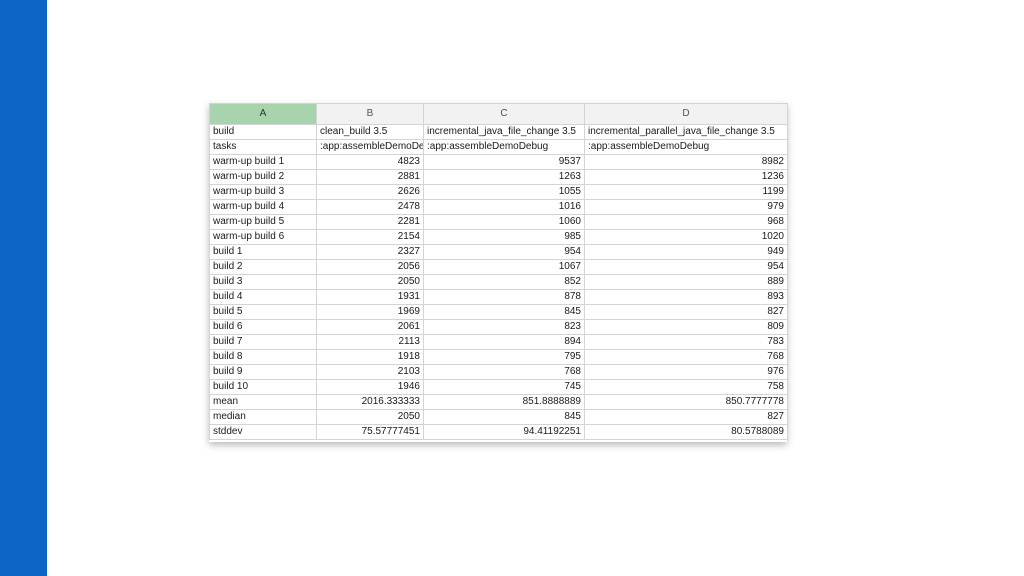  I want to click on cell-b: 2154, so click(370, 237).